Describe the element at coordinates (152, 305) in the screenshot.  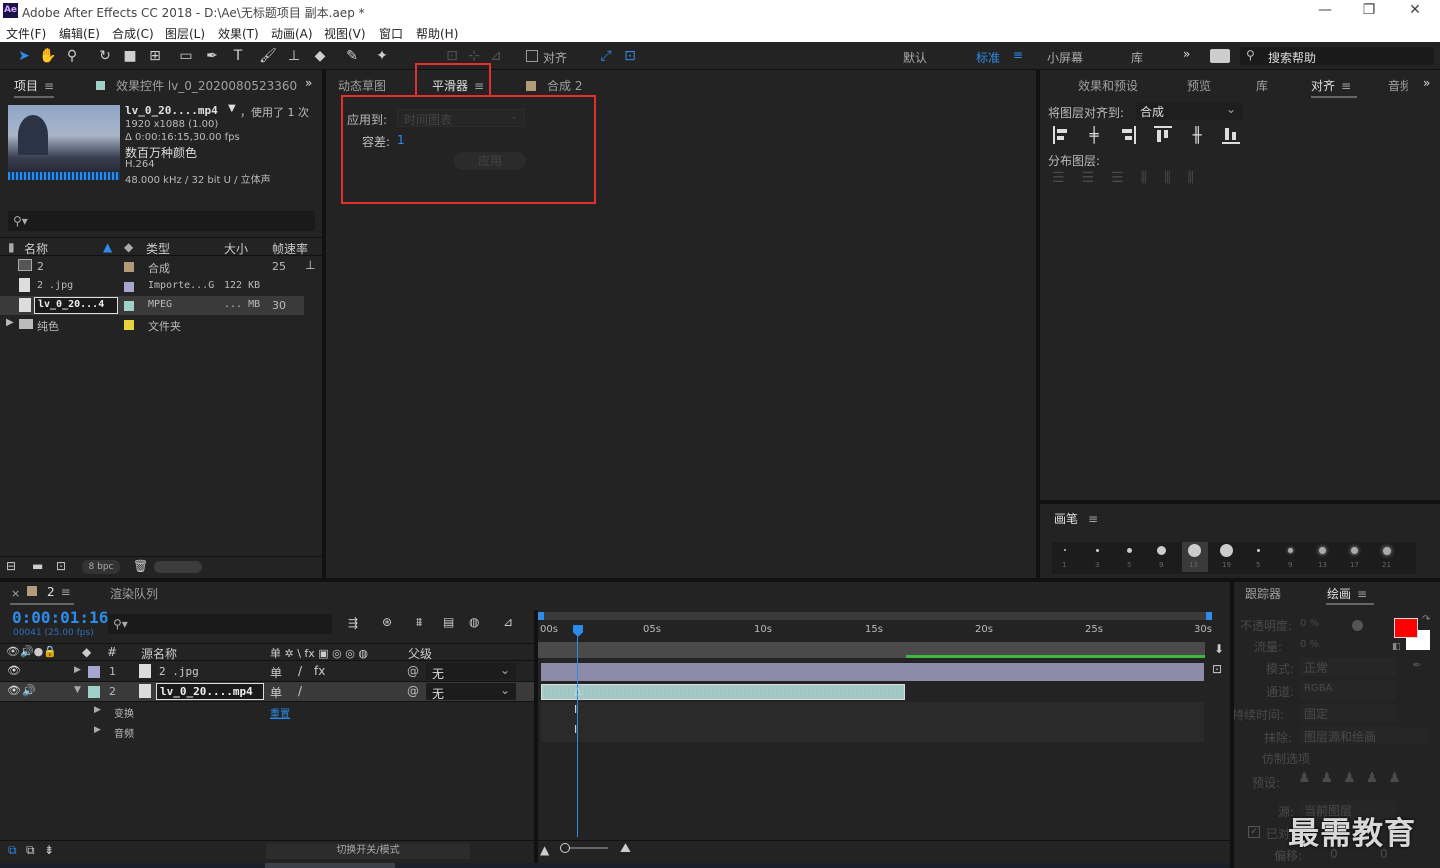
I see `project-item-row-selected: lv_0_20...4 MPEG ... MB 30` at that location.